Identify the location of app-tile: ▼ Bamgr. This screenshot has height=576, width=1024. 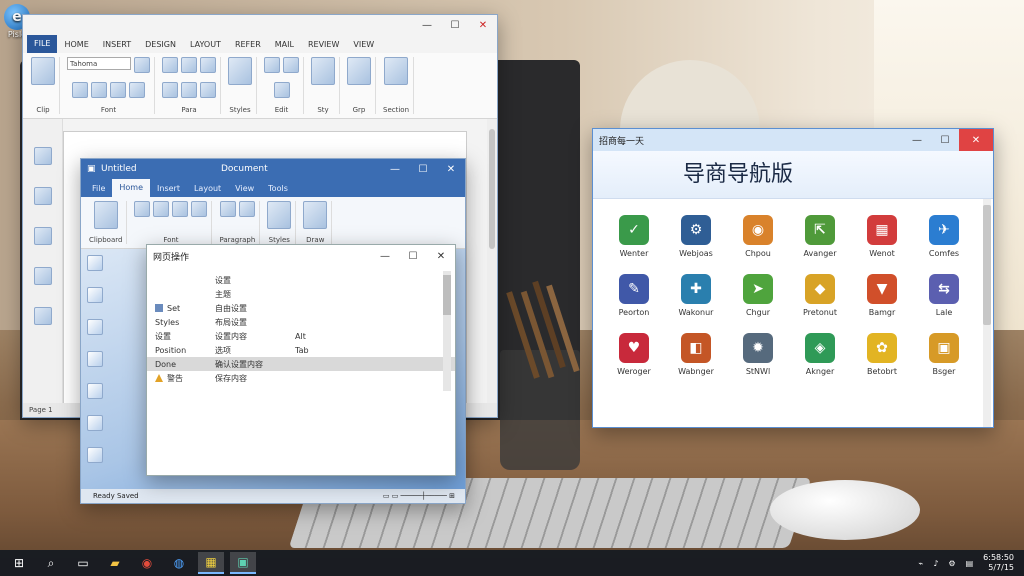
(882, 295).